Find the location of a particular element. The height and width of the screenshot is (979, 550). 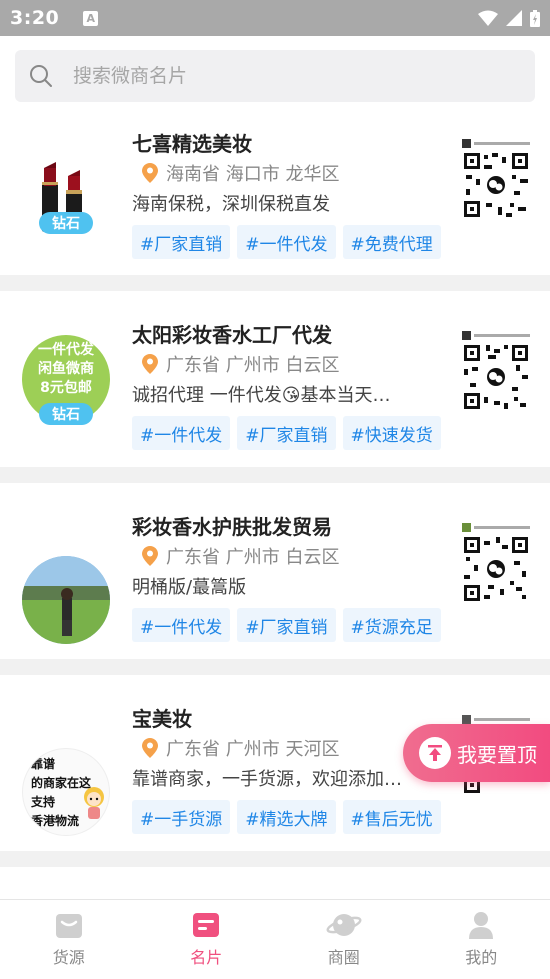

card-description: 海南保税，深圳保税直发 is located at coordinates (231, 204).